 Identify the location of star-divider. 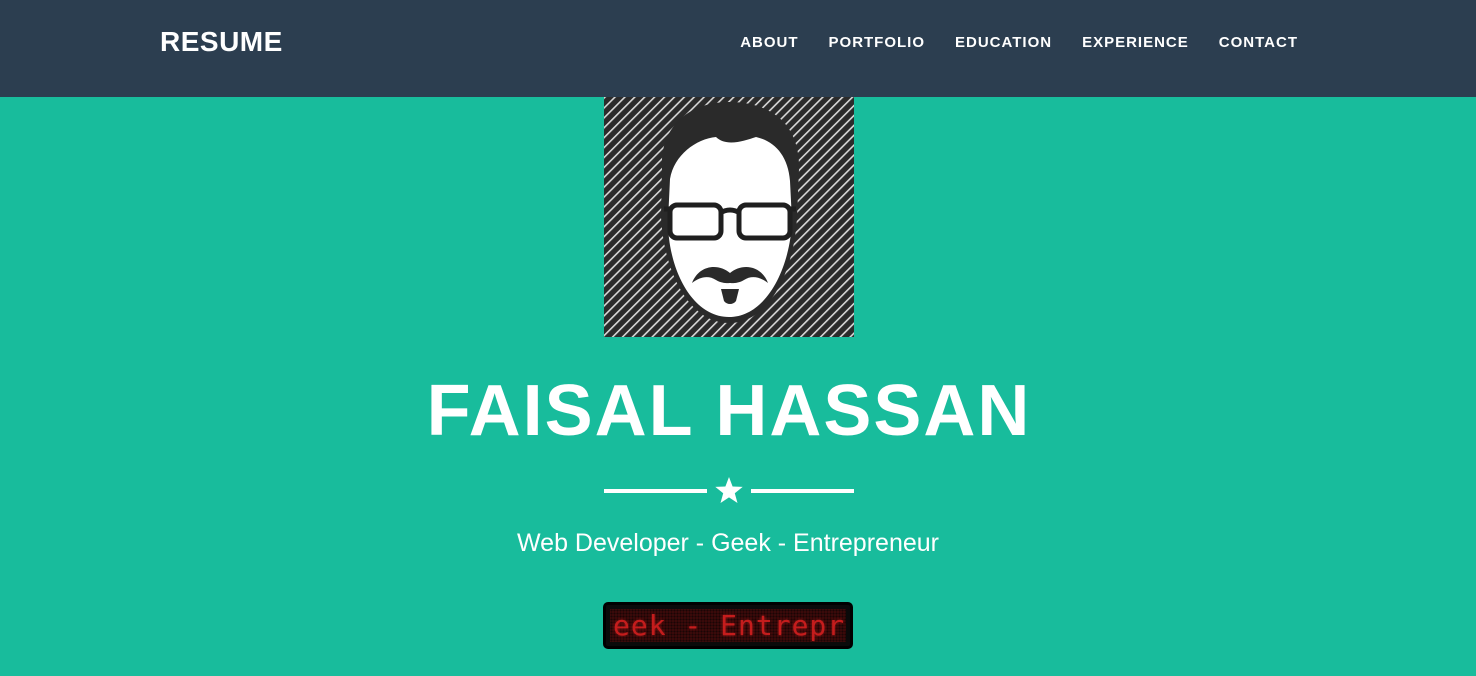
(729, 490).